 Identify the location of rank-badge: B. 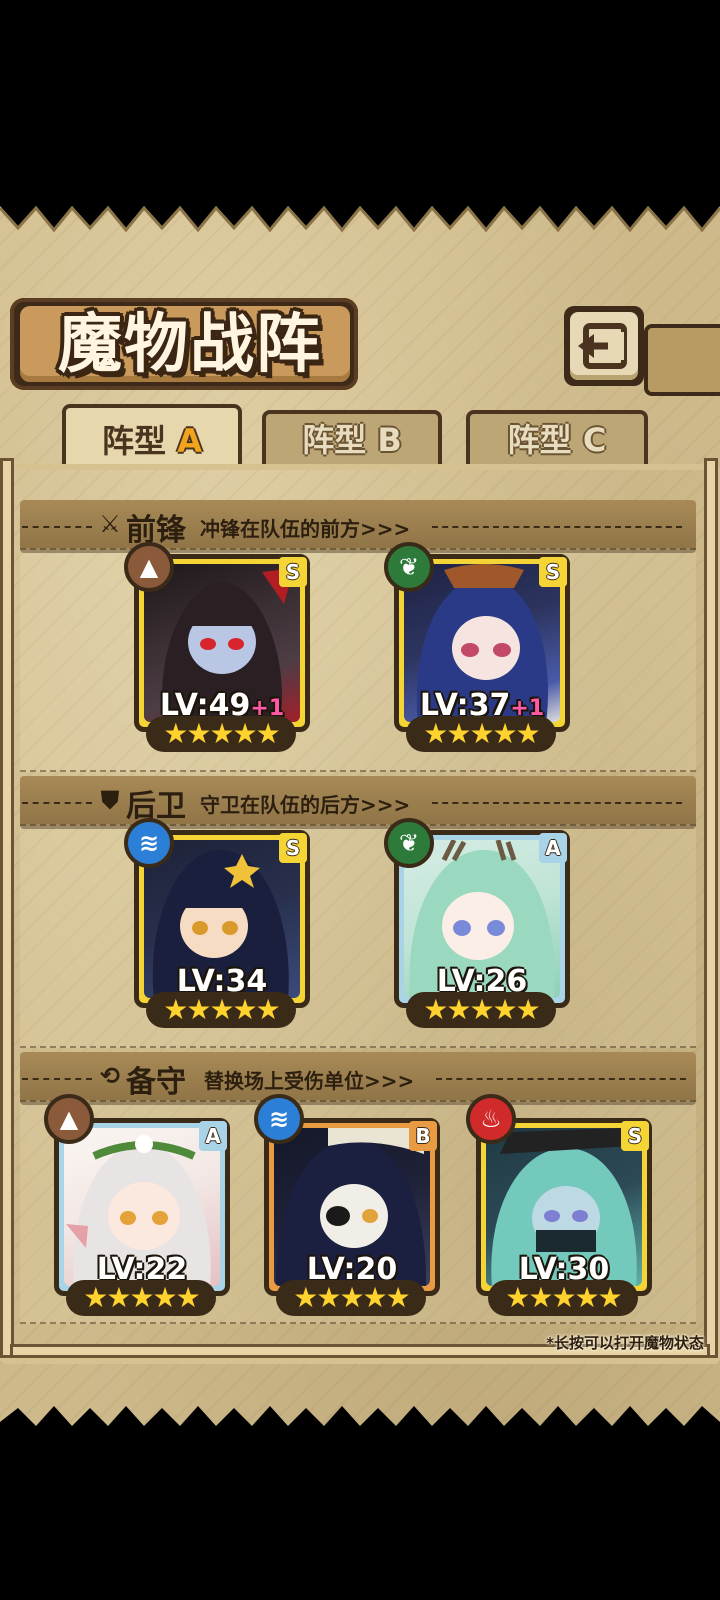
(423, 1136).